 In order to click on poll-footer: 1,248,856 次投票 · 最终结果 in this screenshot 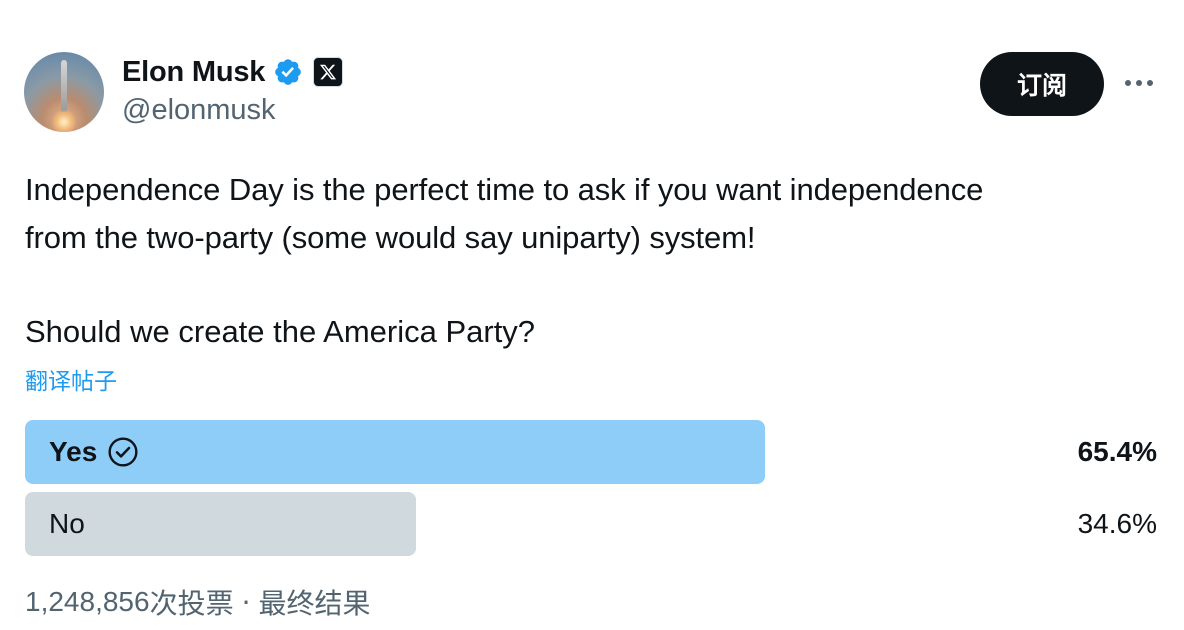, I will do `click(198, 602)`.